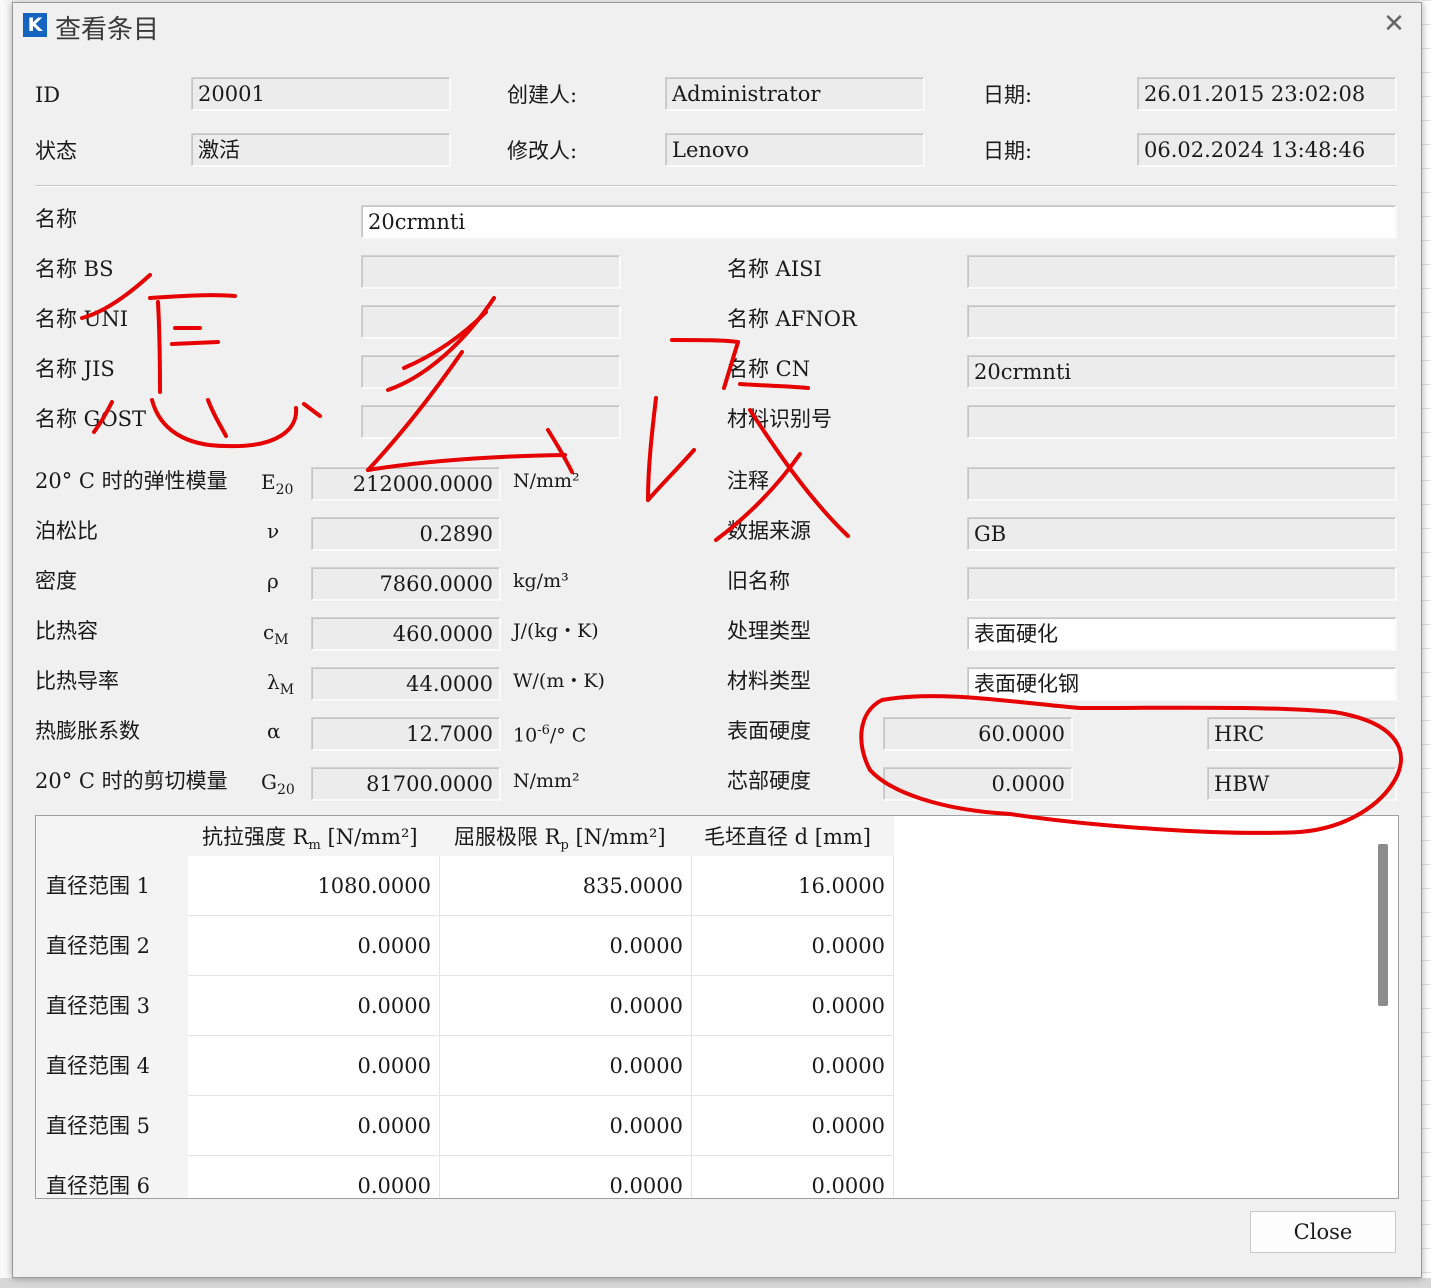  I want to click on creator-field: Administrator, so click(795, 94).